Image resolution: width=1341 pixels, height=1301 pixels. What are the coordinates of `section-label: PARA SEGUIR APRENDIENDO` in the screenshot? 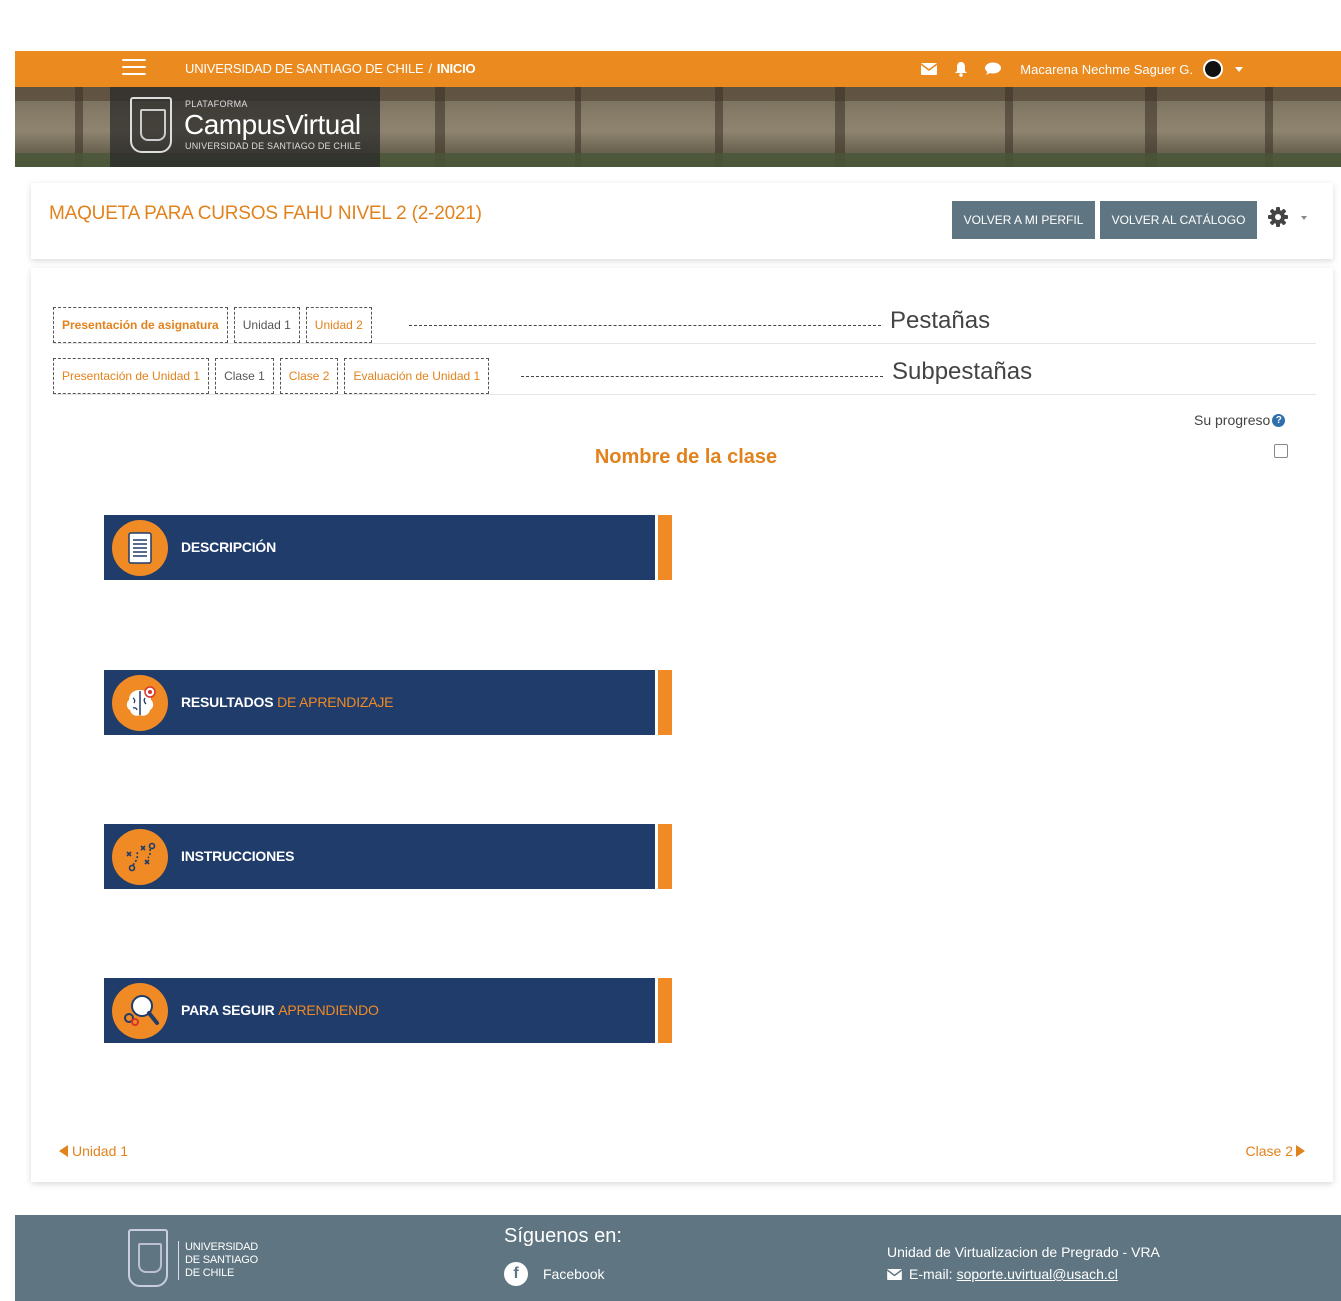 It's located at (280, 1010).